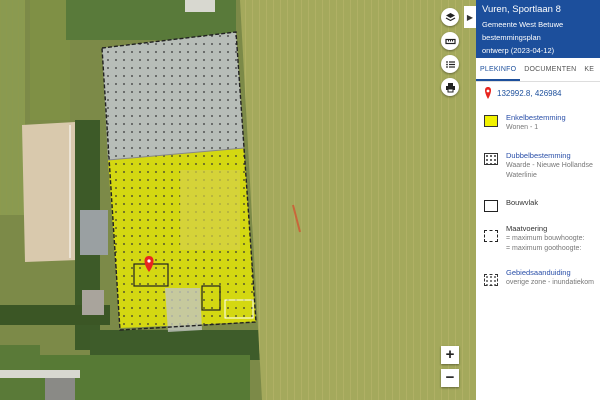 This screenshot has width=600, height=400. What do you see at coordinates (544, 248) in the screenshot?
I see `legend-desc: = maximum goothoogte:` at bounding box center [544, 248].